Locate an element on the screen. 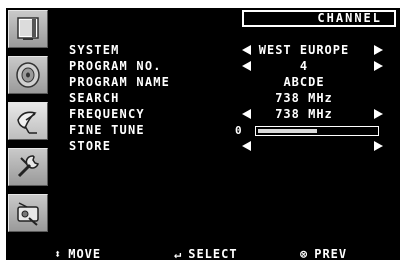  tv-picture-icon is located at coordinates (28, 28).